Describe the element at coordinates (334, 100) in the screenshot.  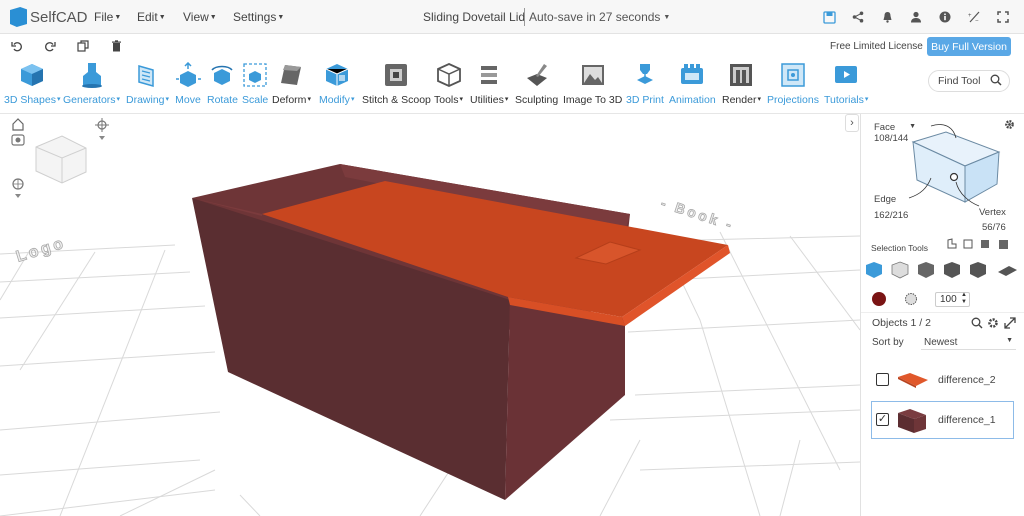
I see `tool-label: Modify` at that location.